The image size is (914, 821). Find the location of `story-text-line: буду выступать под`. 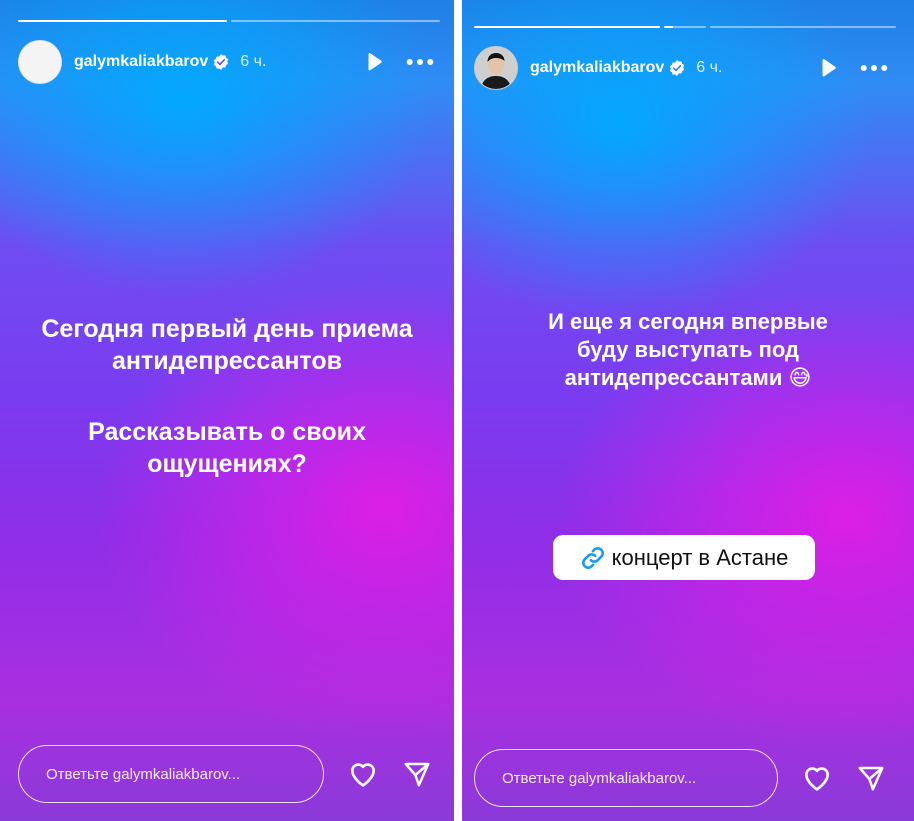

story-text-line: буду выступать под is located at coordinates (687, 349).